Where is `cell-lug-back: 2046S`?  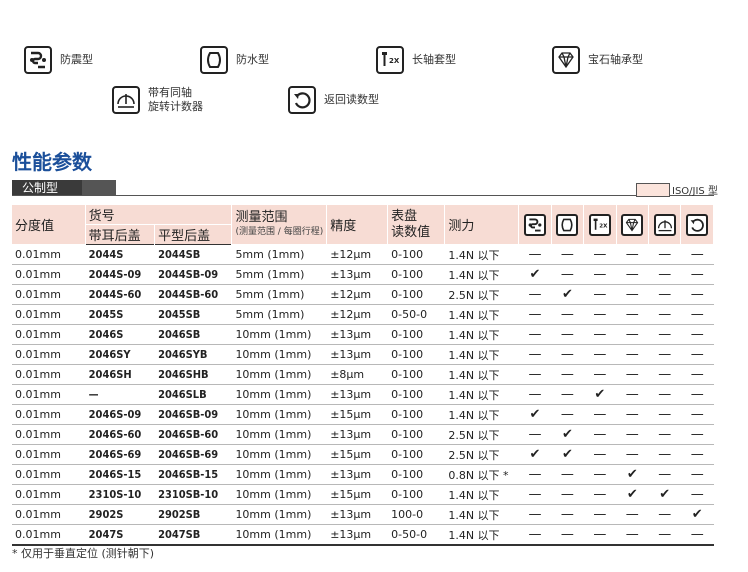 cell-lug-back: 2046S is located at coordinates (120, 334).